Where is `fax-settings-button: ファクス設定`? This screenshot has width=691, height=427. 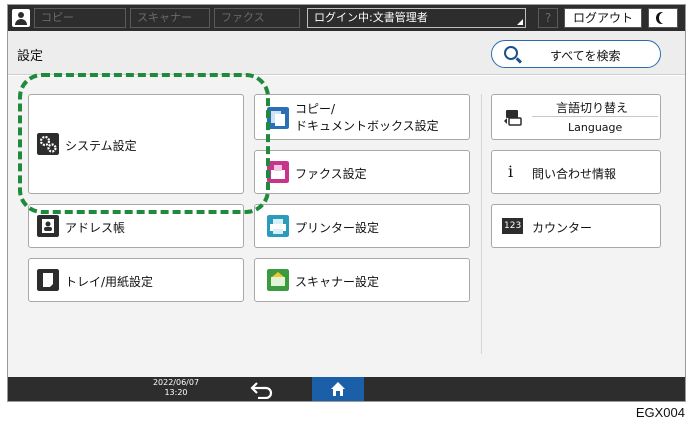
fax-settings-button: ファクス設定 is located at coordinates (362, 172).